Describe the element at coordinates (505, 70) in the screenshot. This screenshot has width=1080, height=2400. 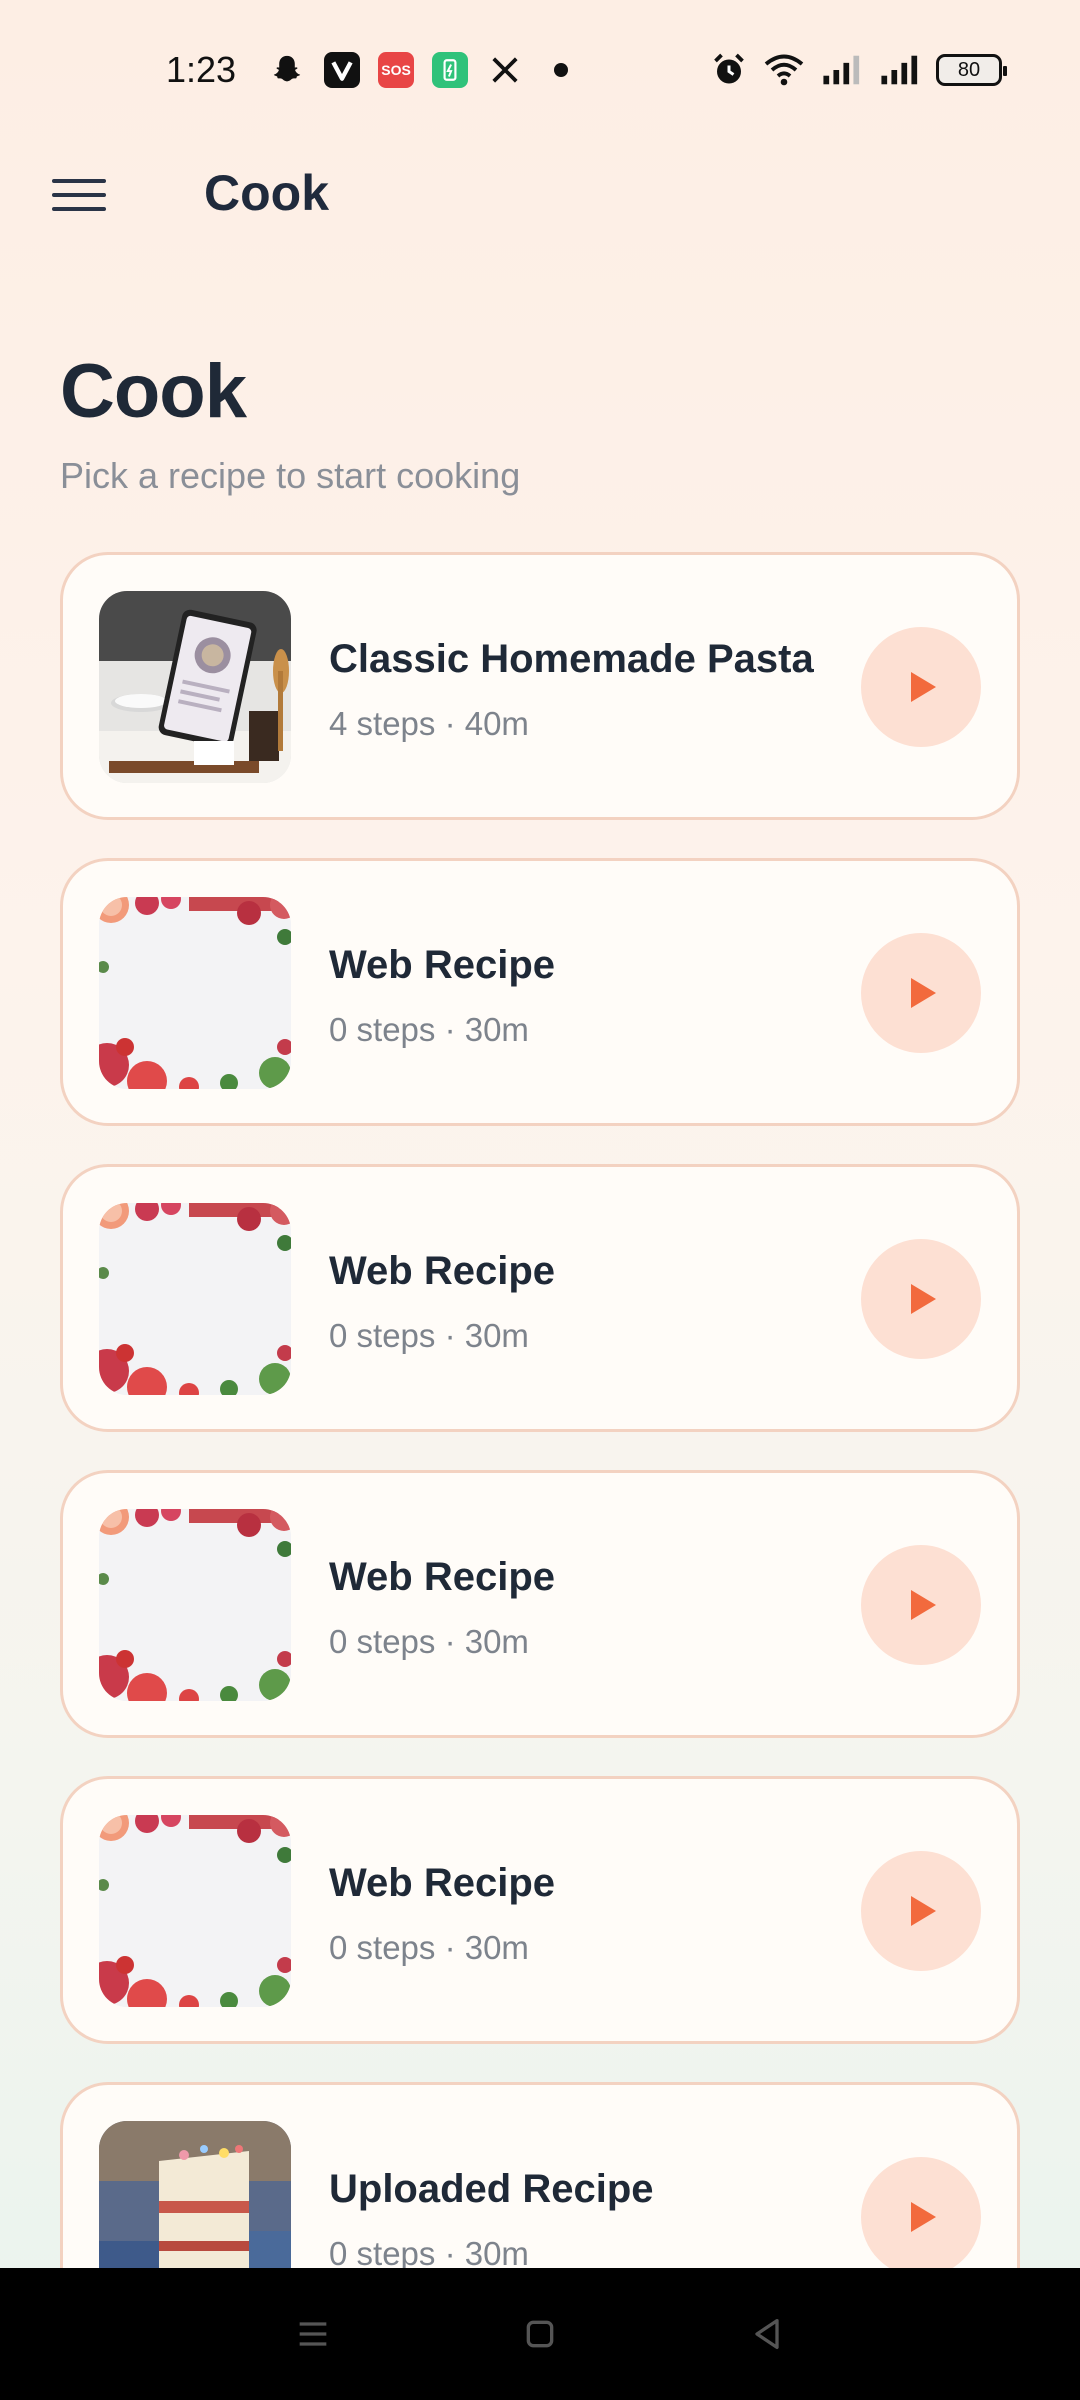
I see `x-icon` at that location.